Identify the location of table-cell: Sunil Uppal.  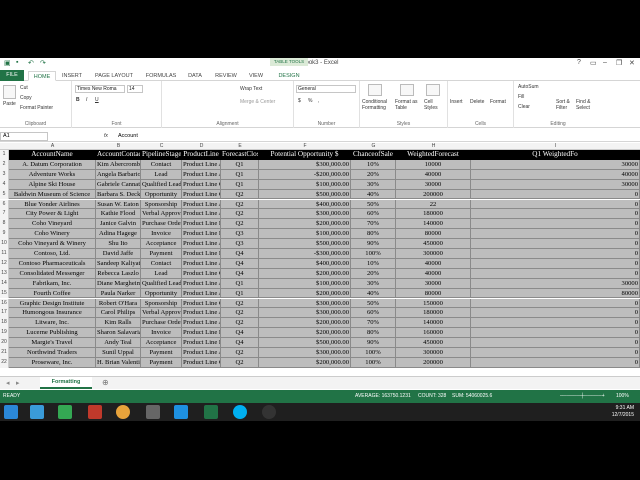
(118, 353).